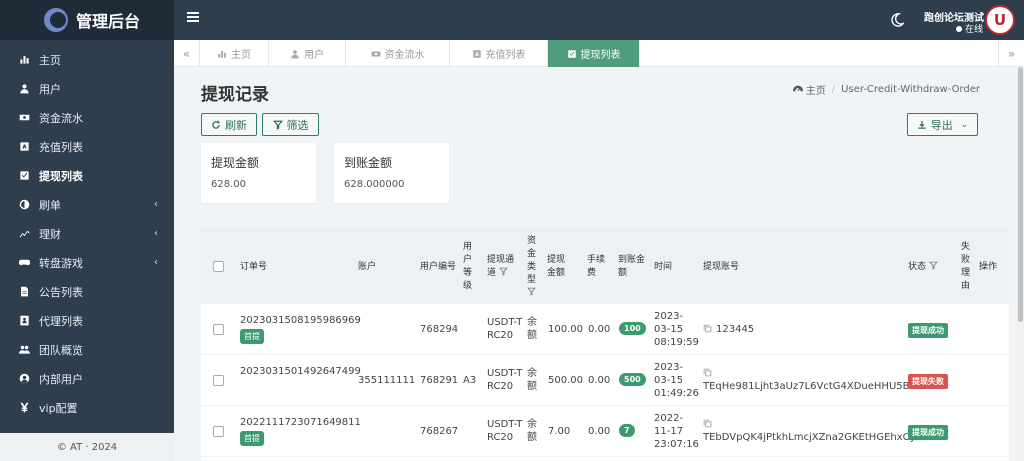 The height and width of the screenshot is (461, 1024). Describe the element at coordinates (87, 59) in the screenshot. I see `sidebar-item-0: 主页` at that location.